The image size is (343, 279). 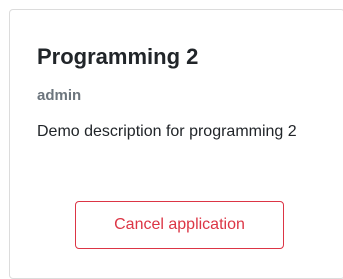 I want to click on cancel-application-button: Cancel application, so click(x=179, y=225).